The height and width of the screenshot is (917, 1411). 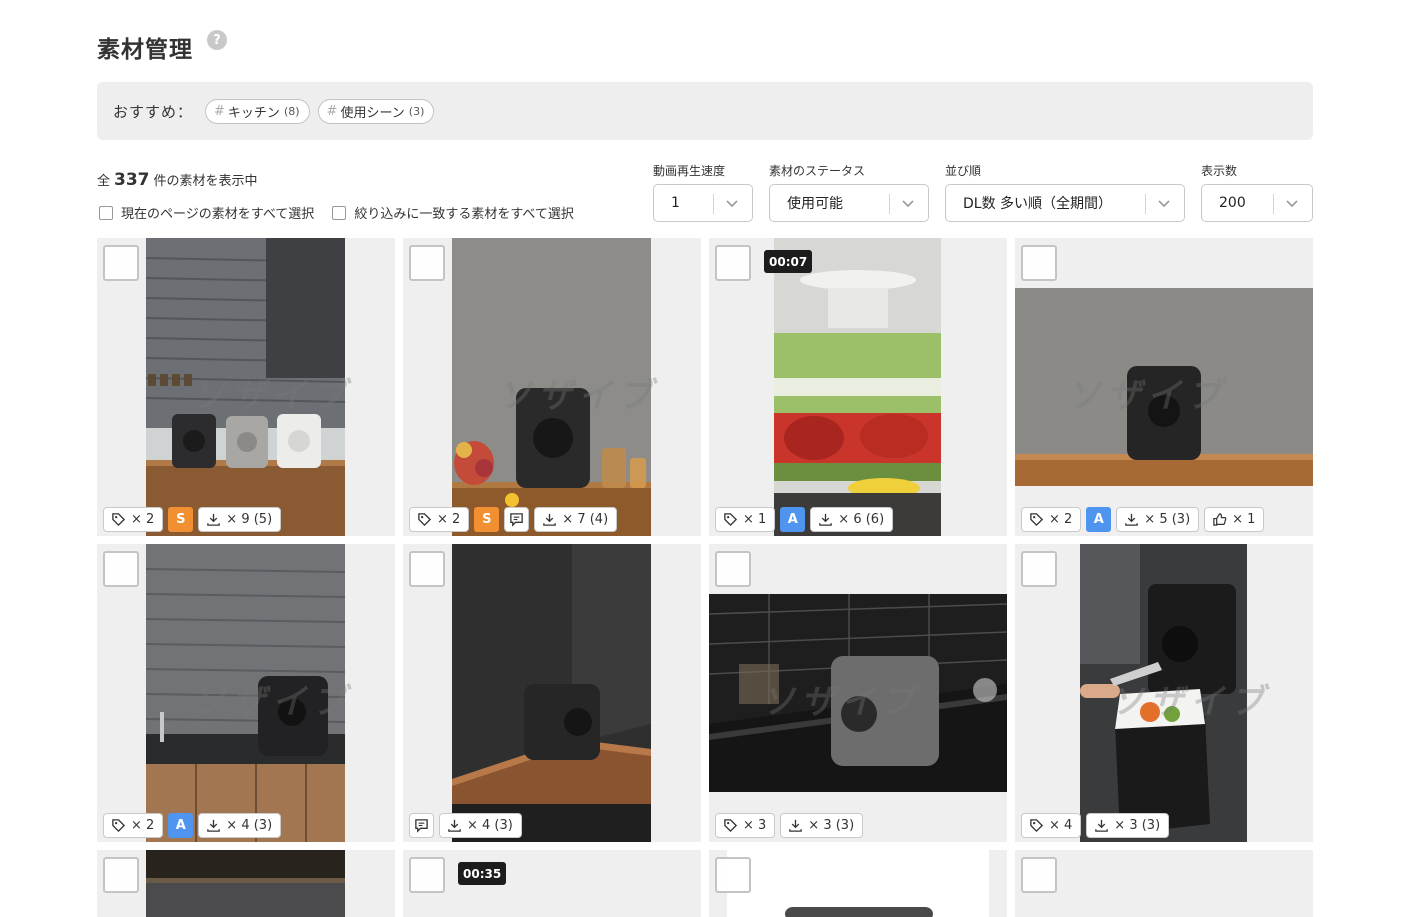 I want to click on status-filter: 素材のステータス 使用可能, so click(x=849, y=192).